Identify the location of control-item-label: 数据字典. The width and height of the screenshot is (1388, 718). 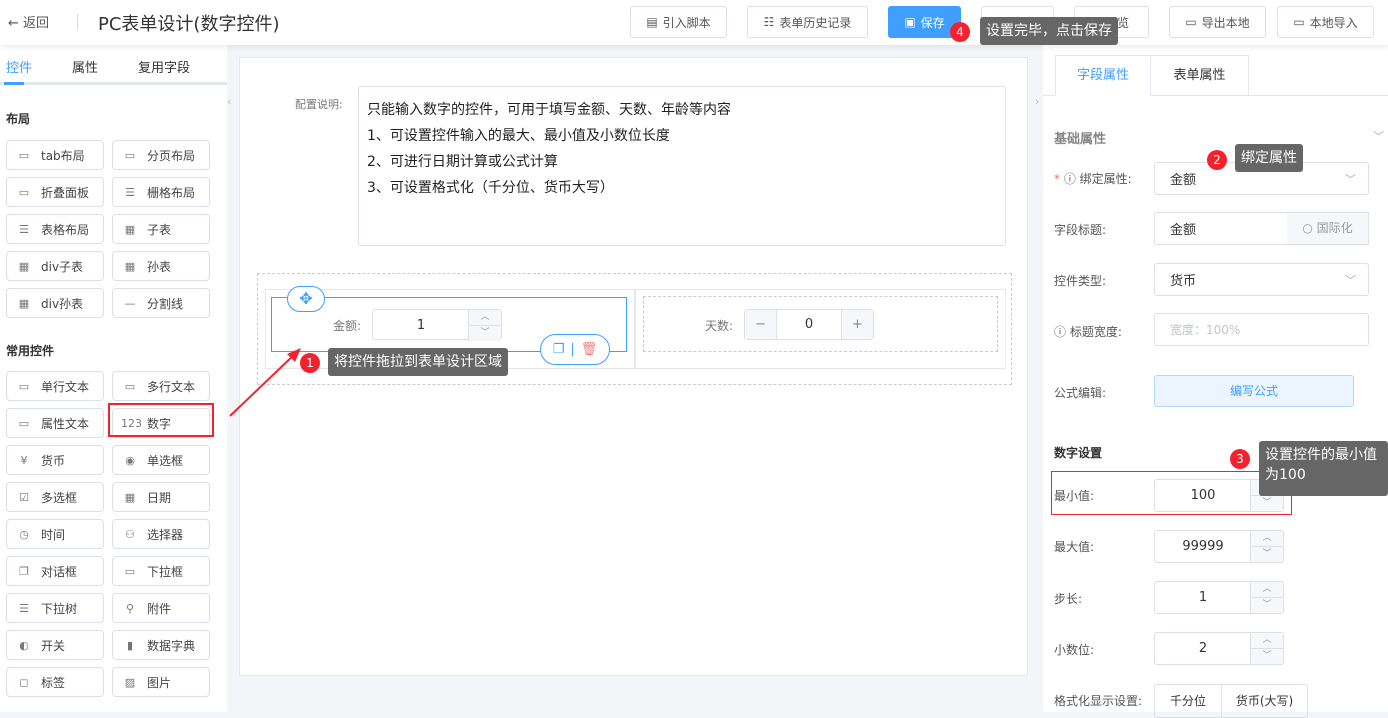
(171, 645).